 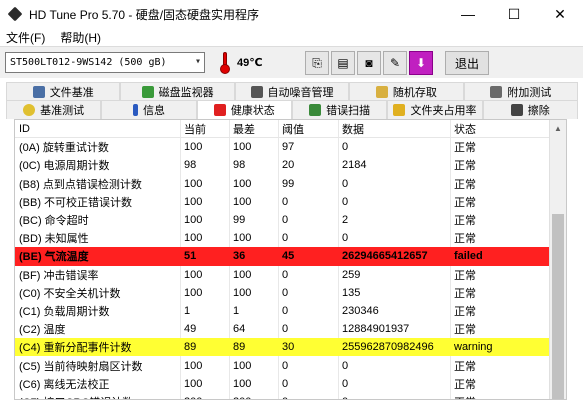 What do you see at coordinates (38, 91) in the screenshot?
I see `file-benchmark-icon` at bounding box center [38, 91].